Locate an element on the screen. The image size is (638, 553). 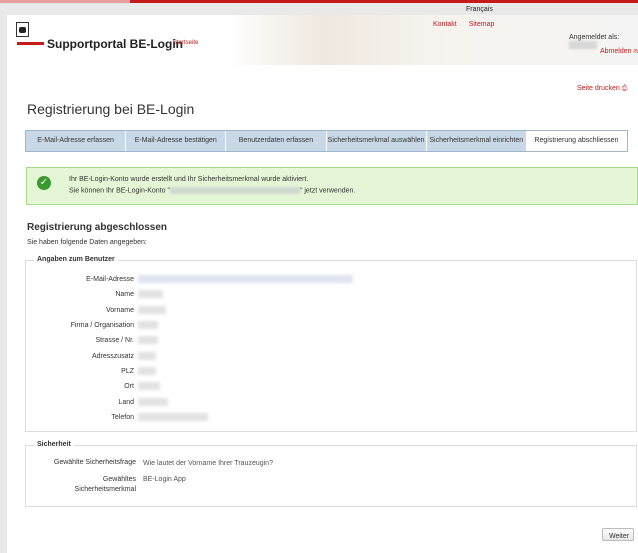
field-label-firstname: Vorname is located at coordinates (119, 310).